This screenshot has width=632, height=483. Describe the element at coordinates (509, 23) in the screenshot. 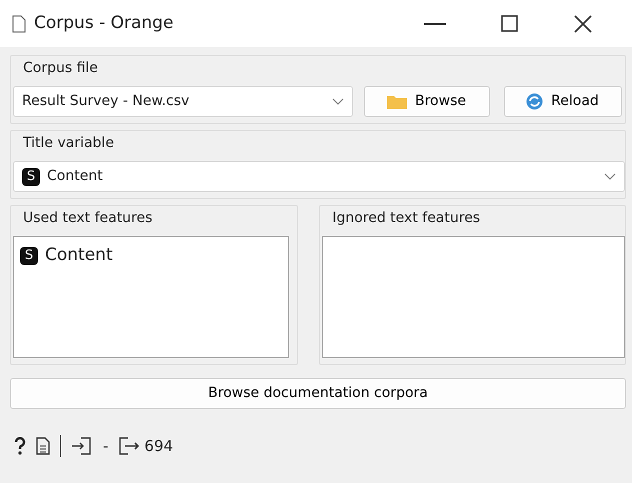

I see `maximize-icon` at that location.